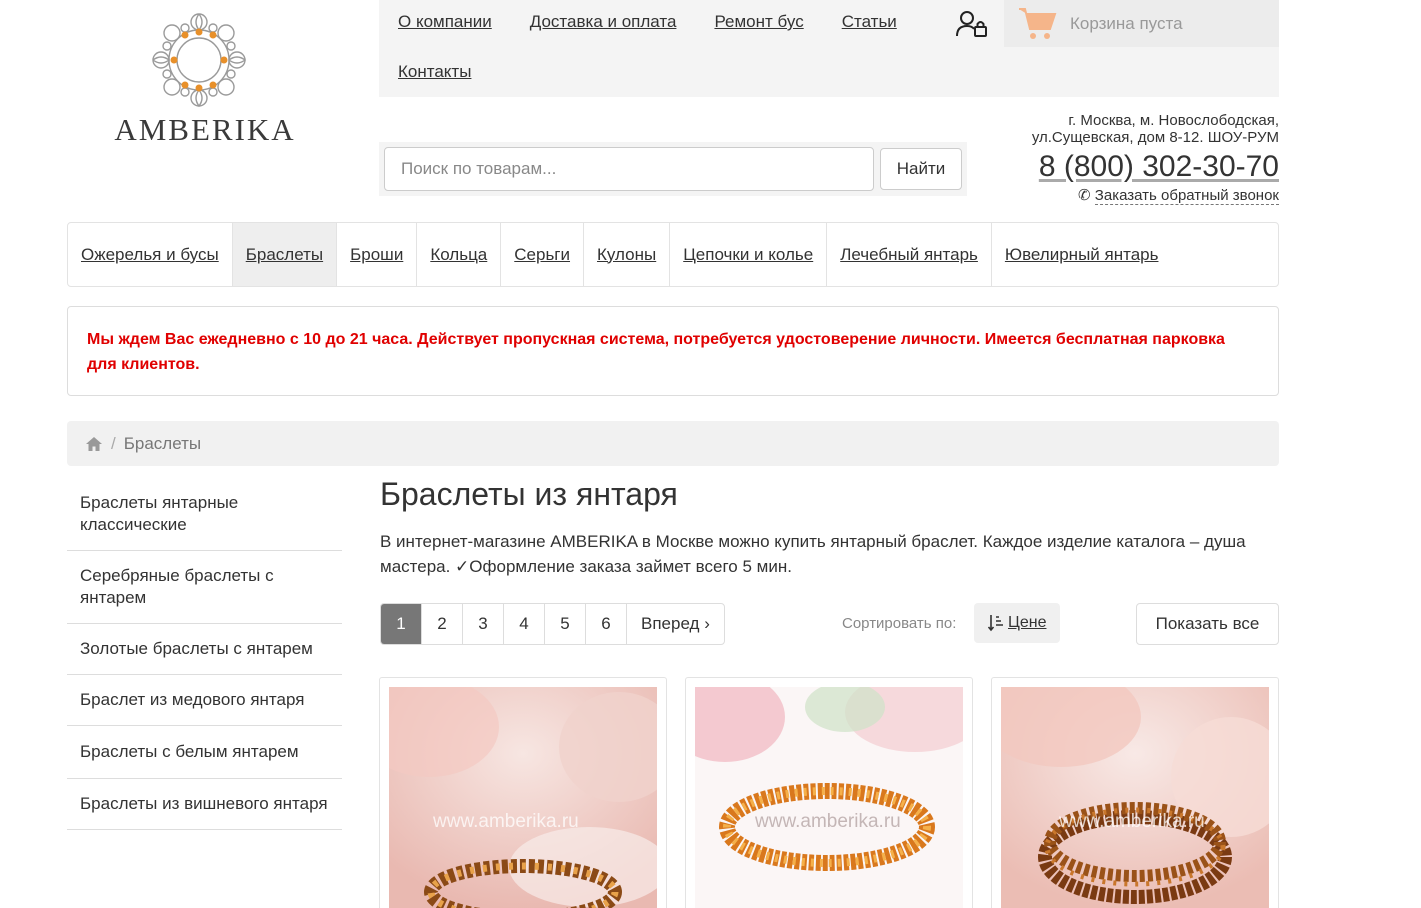  Describe the element at coordinates (377, 254) in the screenshot. I see `category-brooches: Броши` at that location.